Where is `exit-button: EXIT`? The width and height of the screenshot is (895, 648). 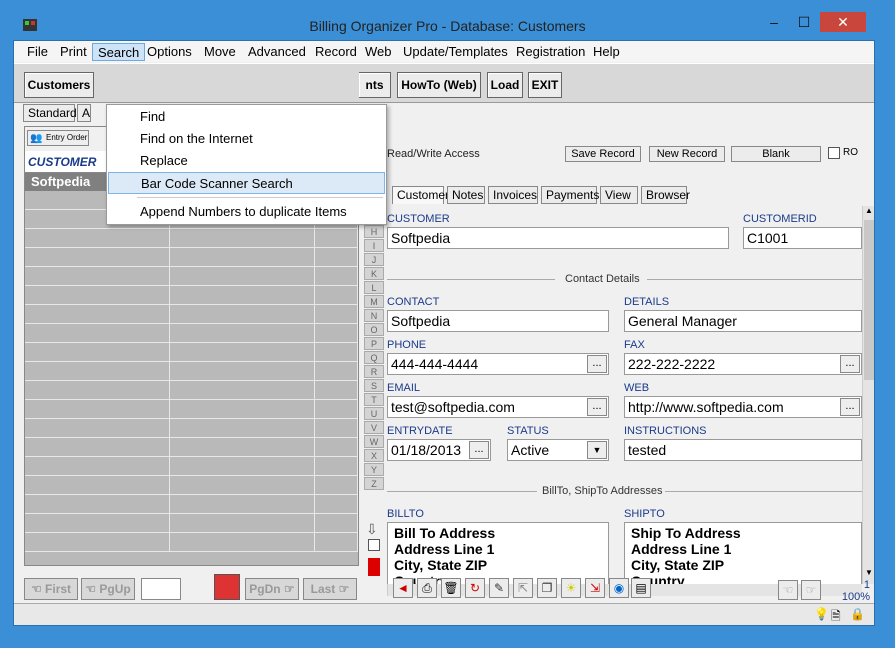
exit-button: EXIT is located at coordinates (545, 85).